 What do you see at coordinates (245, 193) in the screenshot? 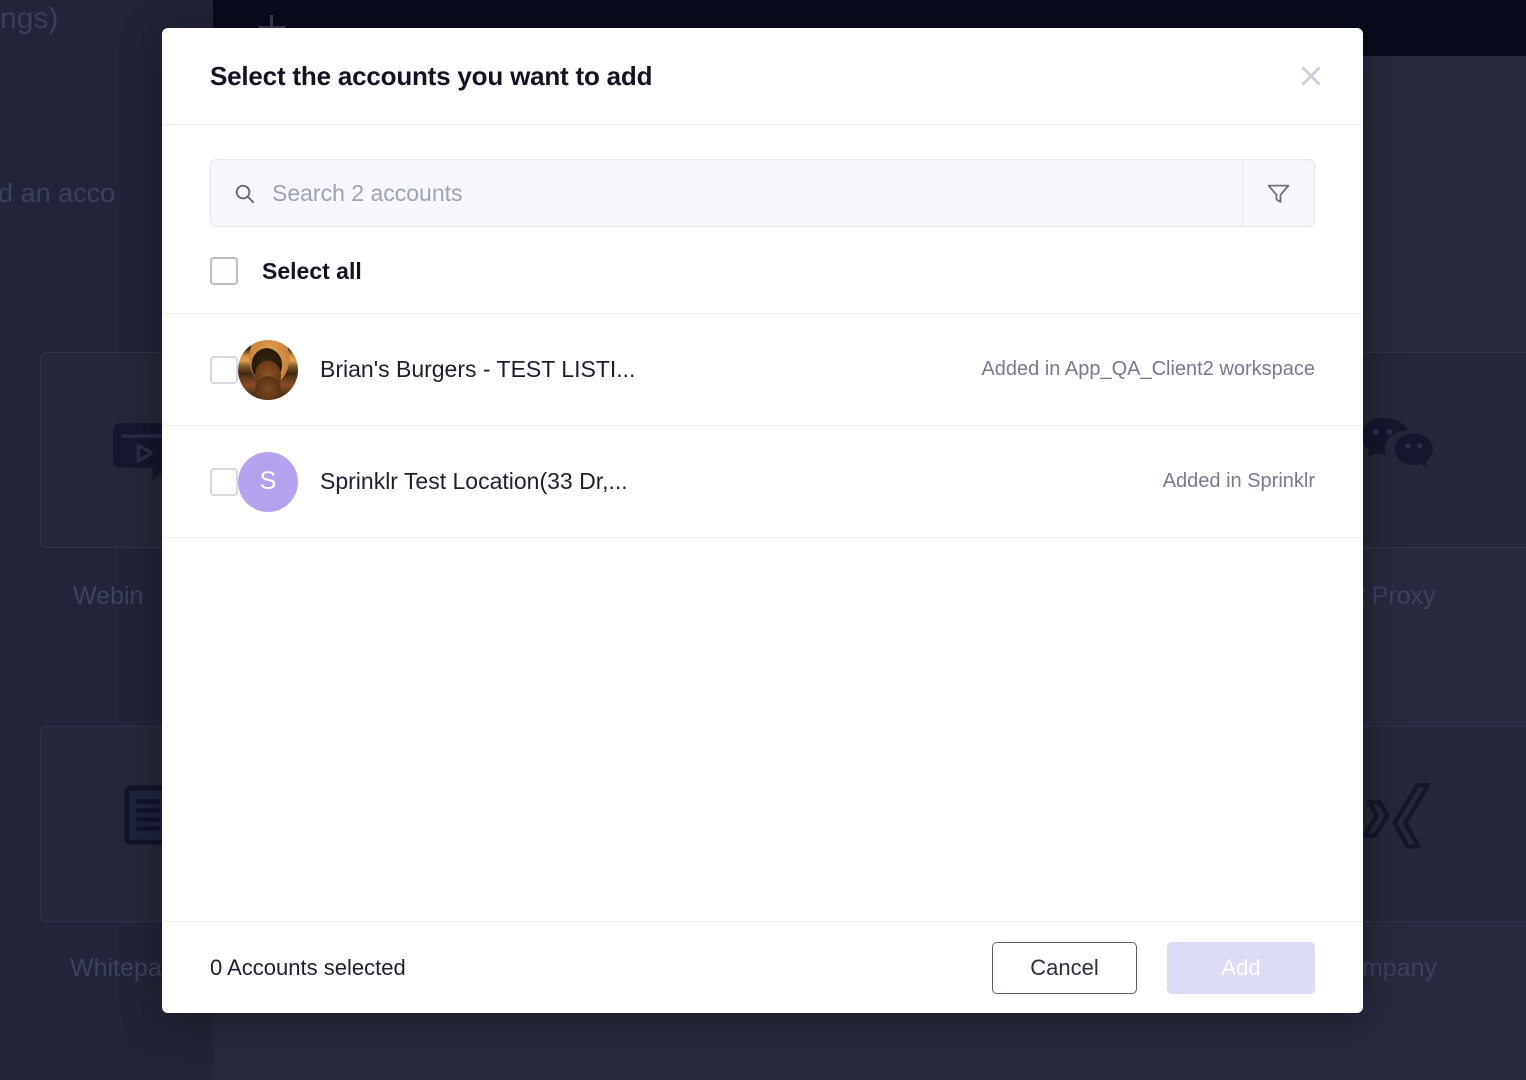
I see `search-icon` at bounding box center [245, 193].